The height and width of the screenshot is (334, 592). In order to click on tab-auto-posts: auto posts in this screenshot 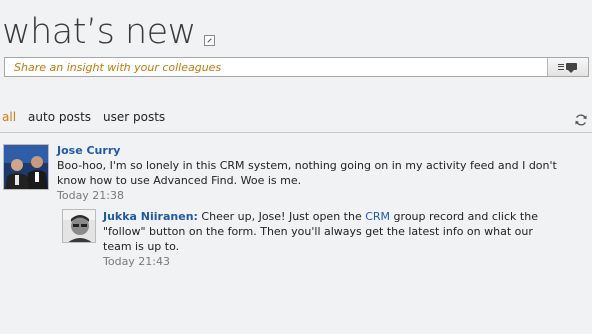, I will do `click(59, 117)`.